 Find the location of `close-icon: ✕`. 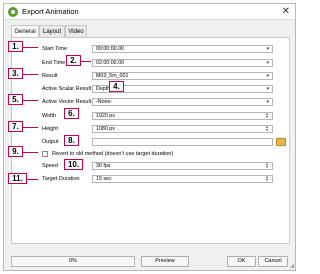

close-icon: ✕ is located at coordinates (286, 11).